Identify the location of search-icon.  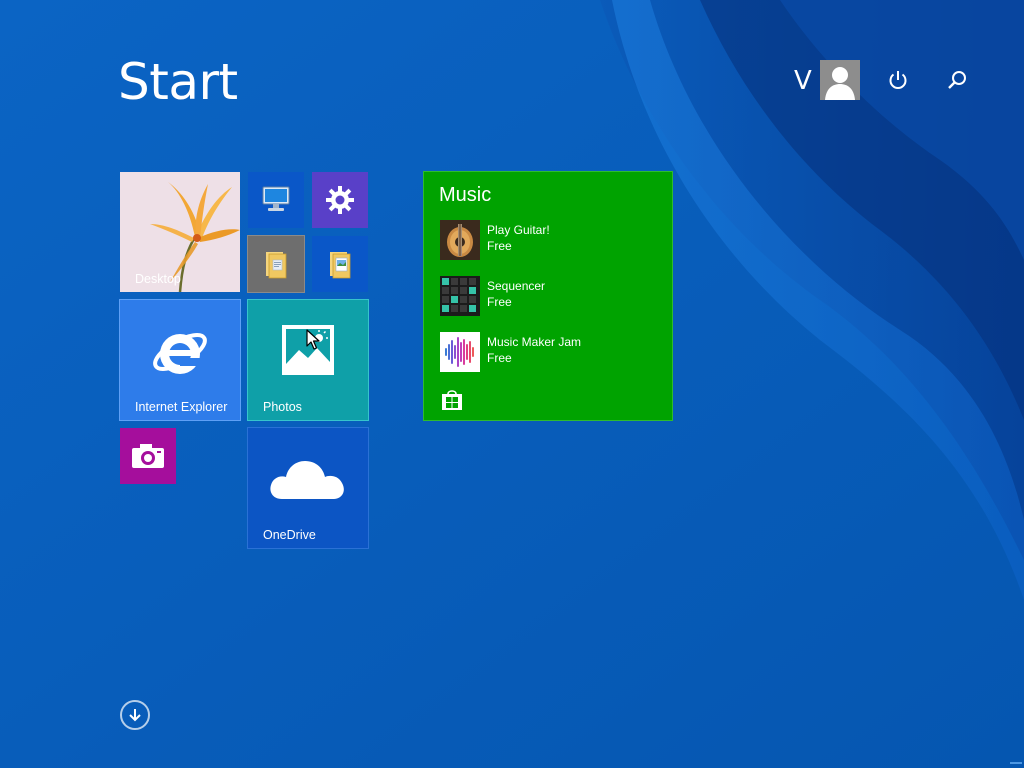
(957, 80).